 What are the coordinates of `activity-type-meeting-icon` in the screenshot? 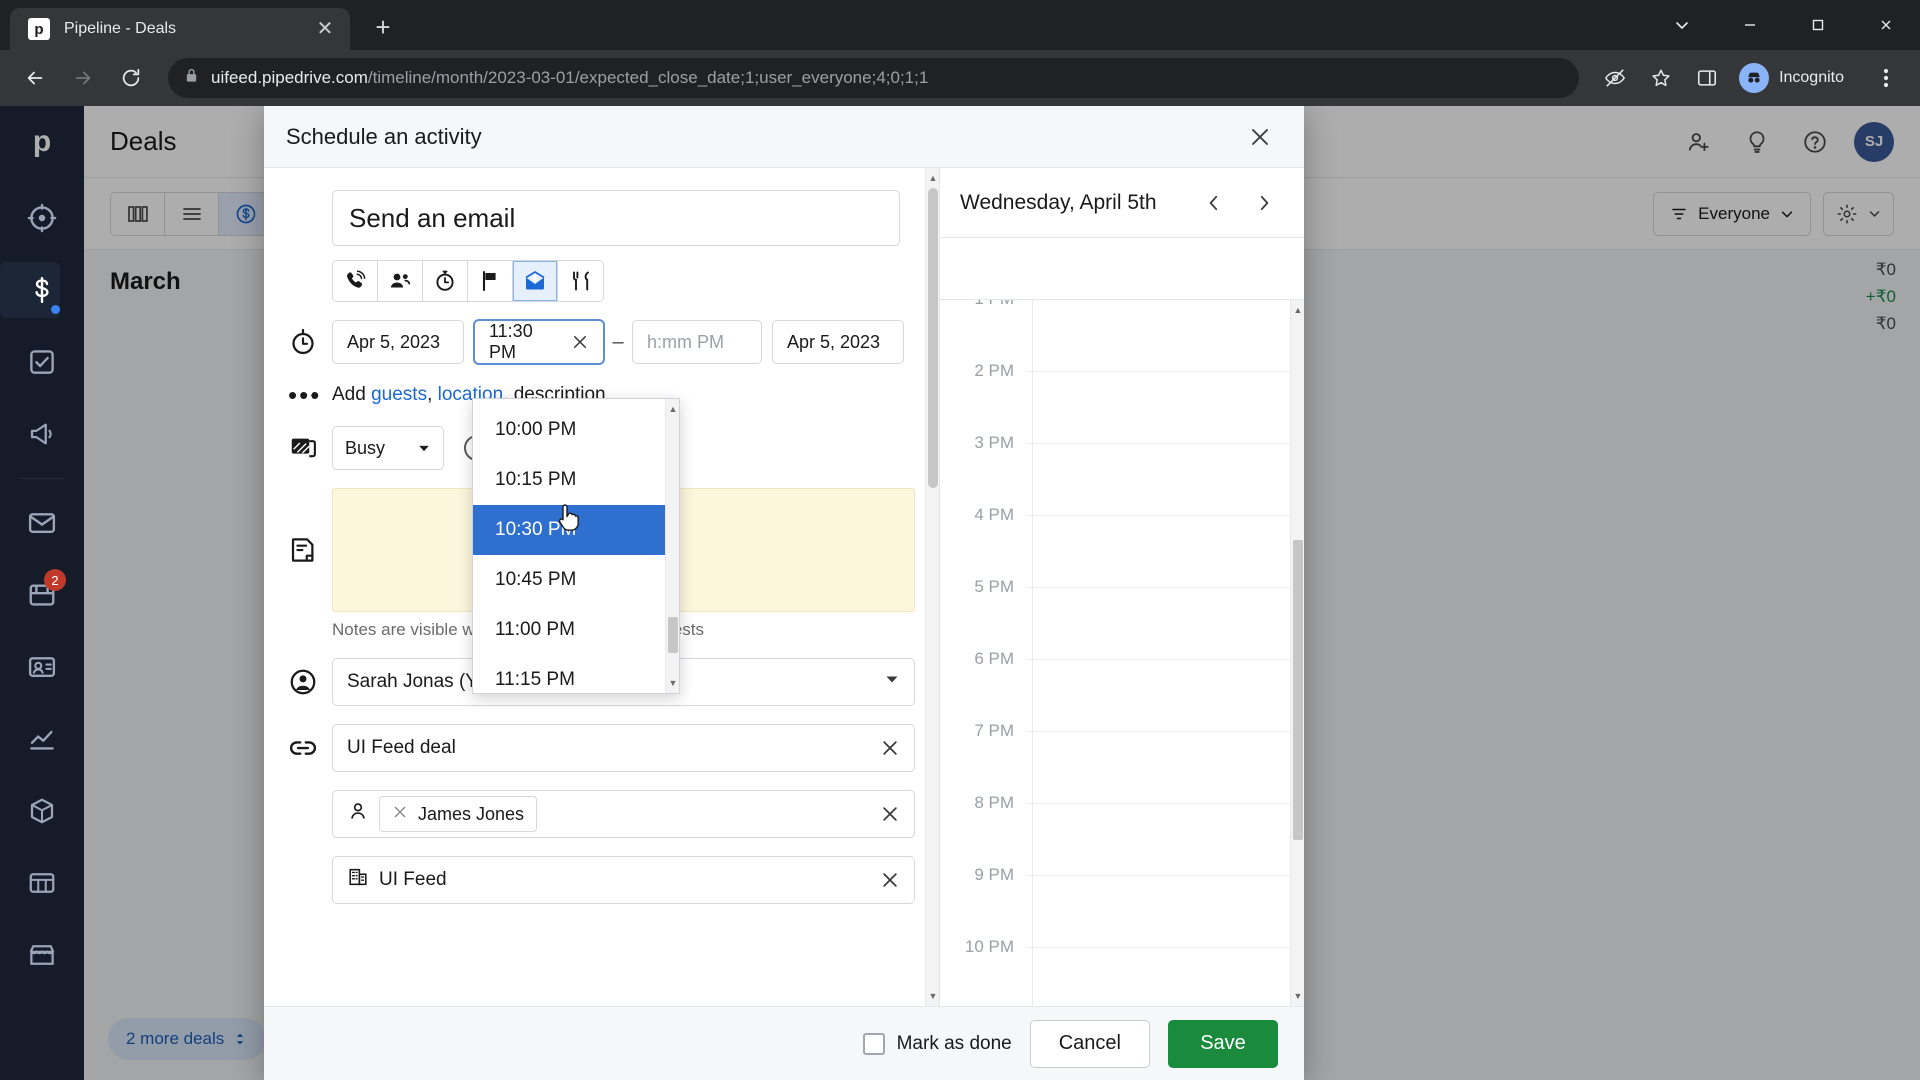 It's located at (400, 281).